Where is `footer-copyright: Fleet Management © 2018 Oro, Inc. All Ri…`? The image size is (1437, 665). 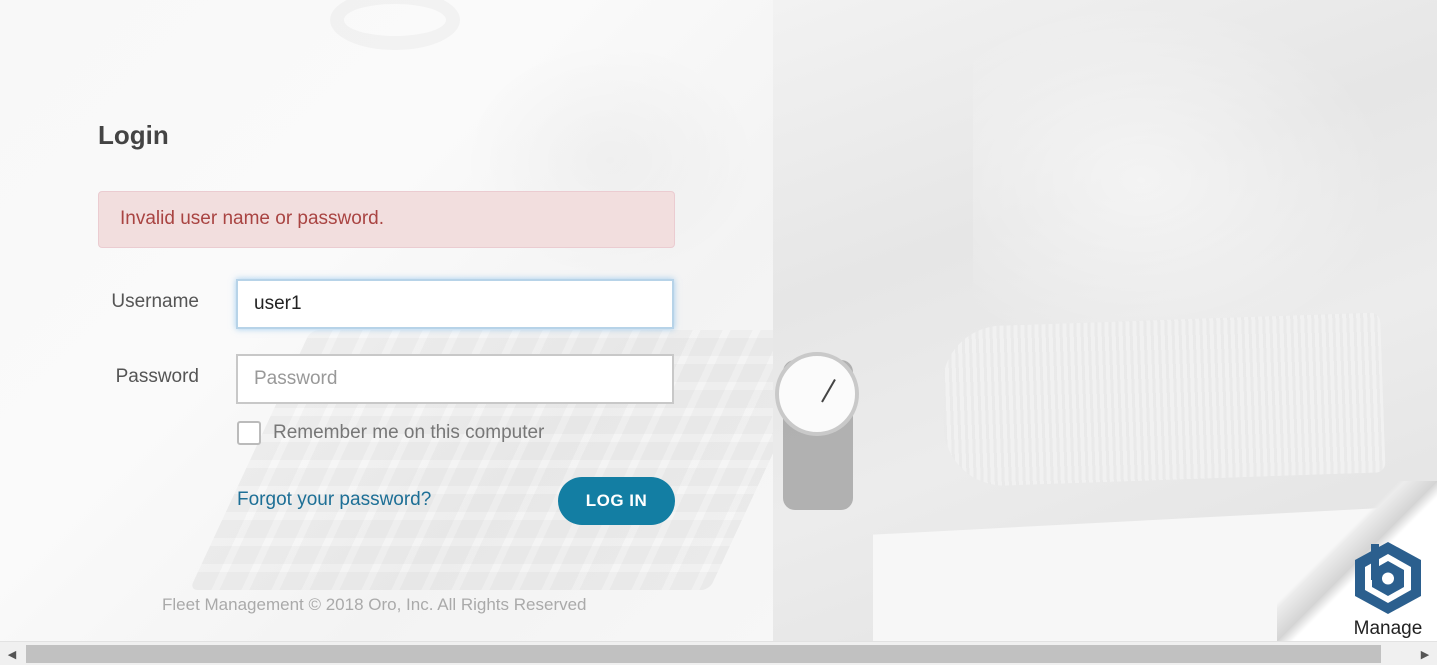
footer-copyright: Fleet Management © 2018 Oro, Inc. All Ri… is located at coordinates (374, 604).